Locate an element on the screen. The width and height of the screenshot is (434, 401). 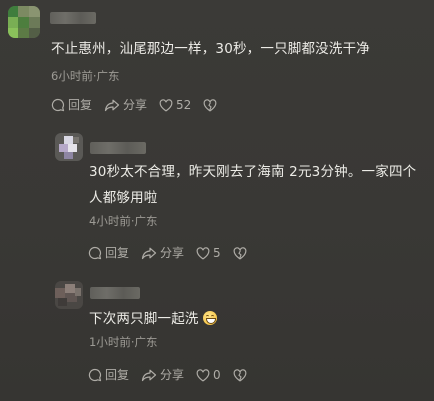
comment-meta: 4小时前·广东 is located at coordinates (123, 221).